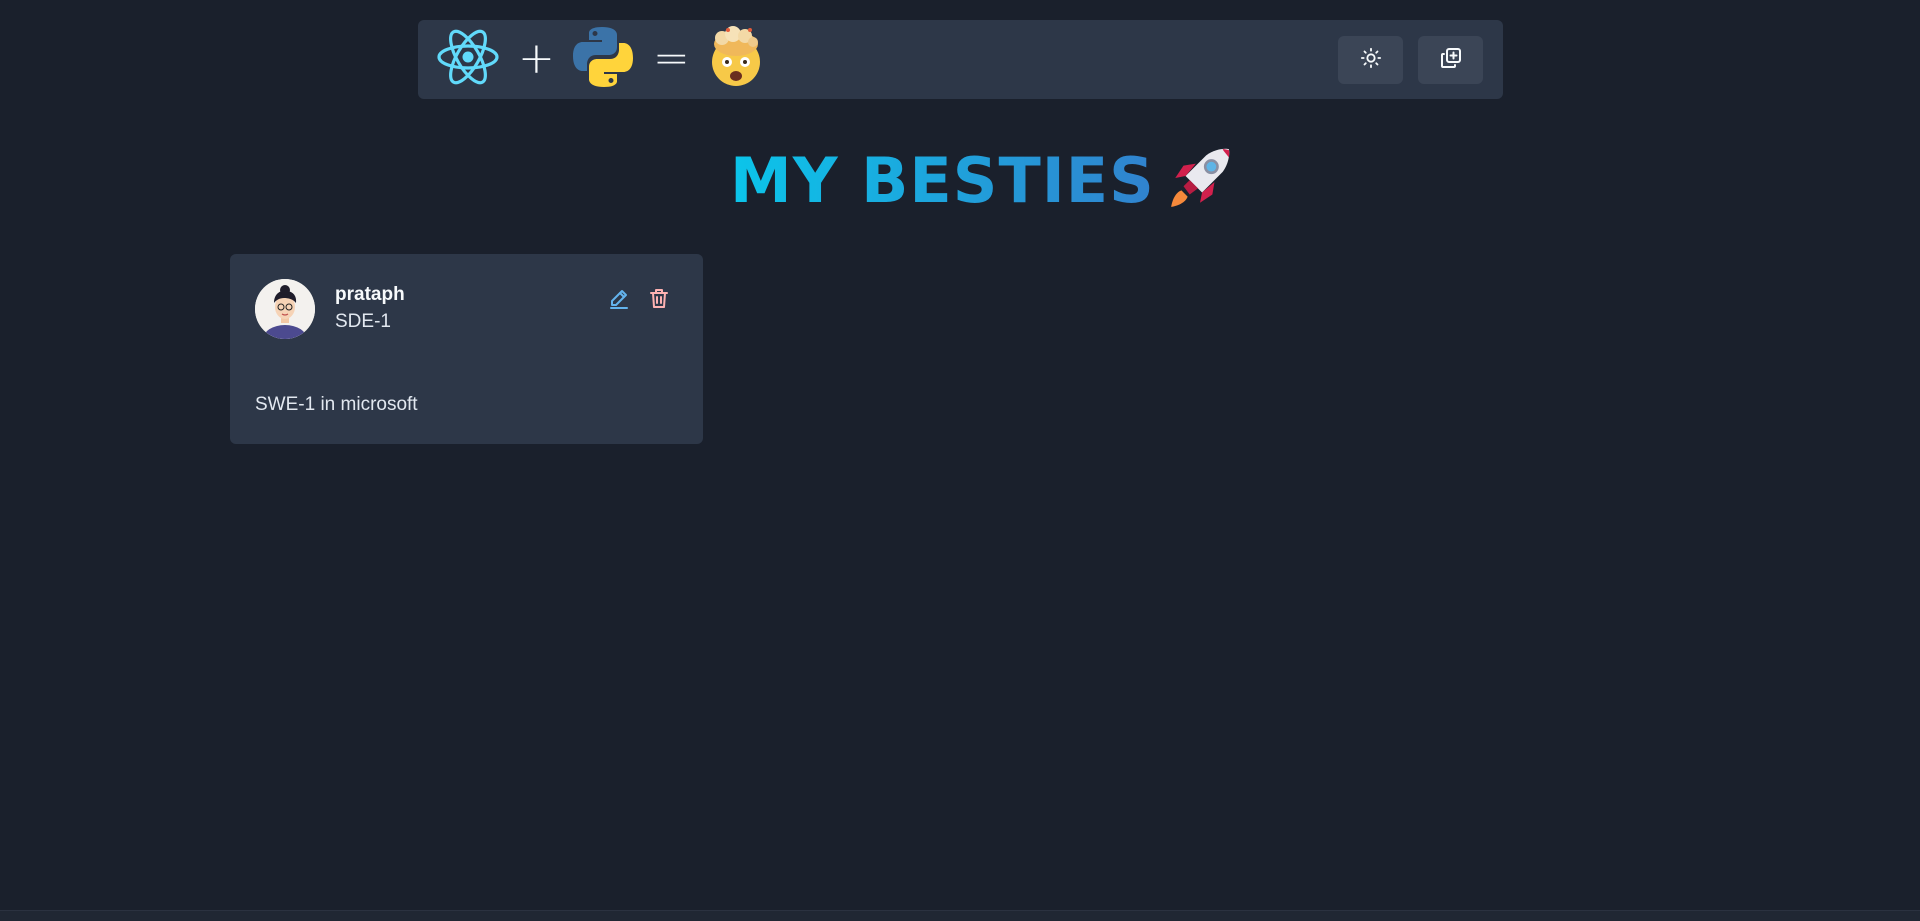  Describe the element at coordinates (619, 302) in the screenshot. I see `edit-icon` at that location.